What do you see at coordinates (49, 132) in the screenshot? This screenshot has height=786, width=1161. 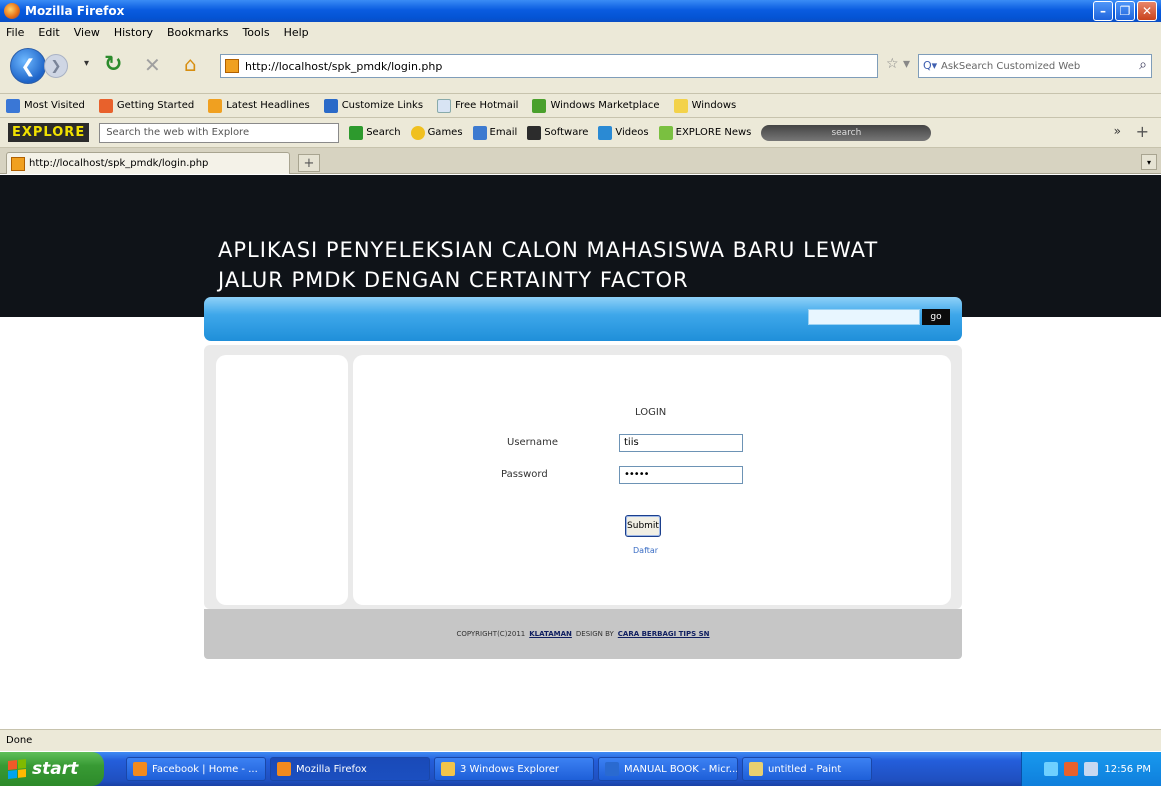 I see `explore-logo: EXPLORE` at bounding box center [49, 132].